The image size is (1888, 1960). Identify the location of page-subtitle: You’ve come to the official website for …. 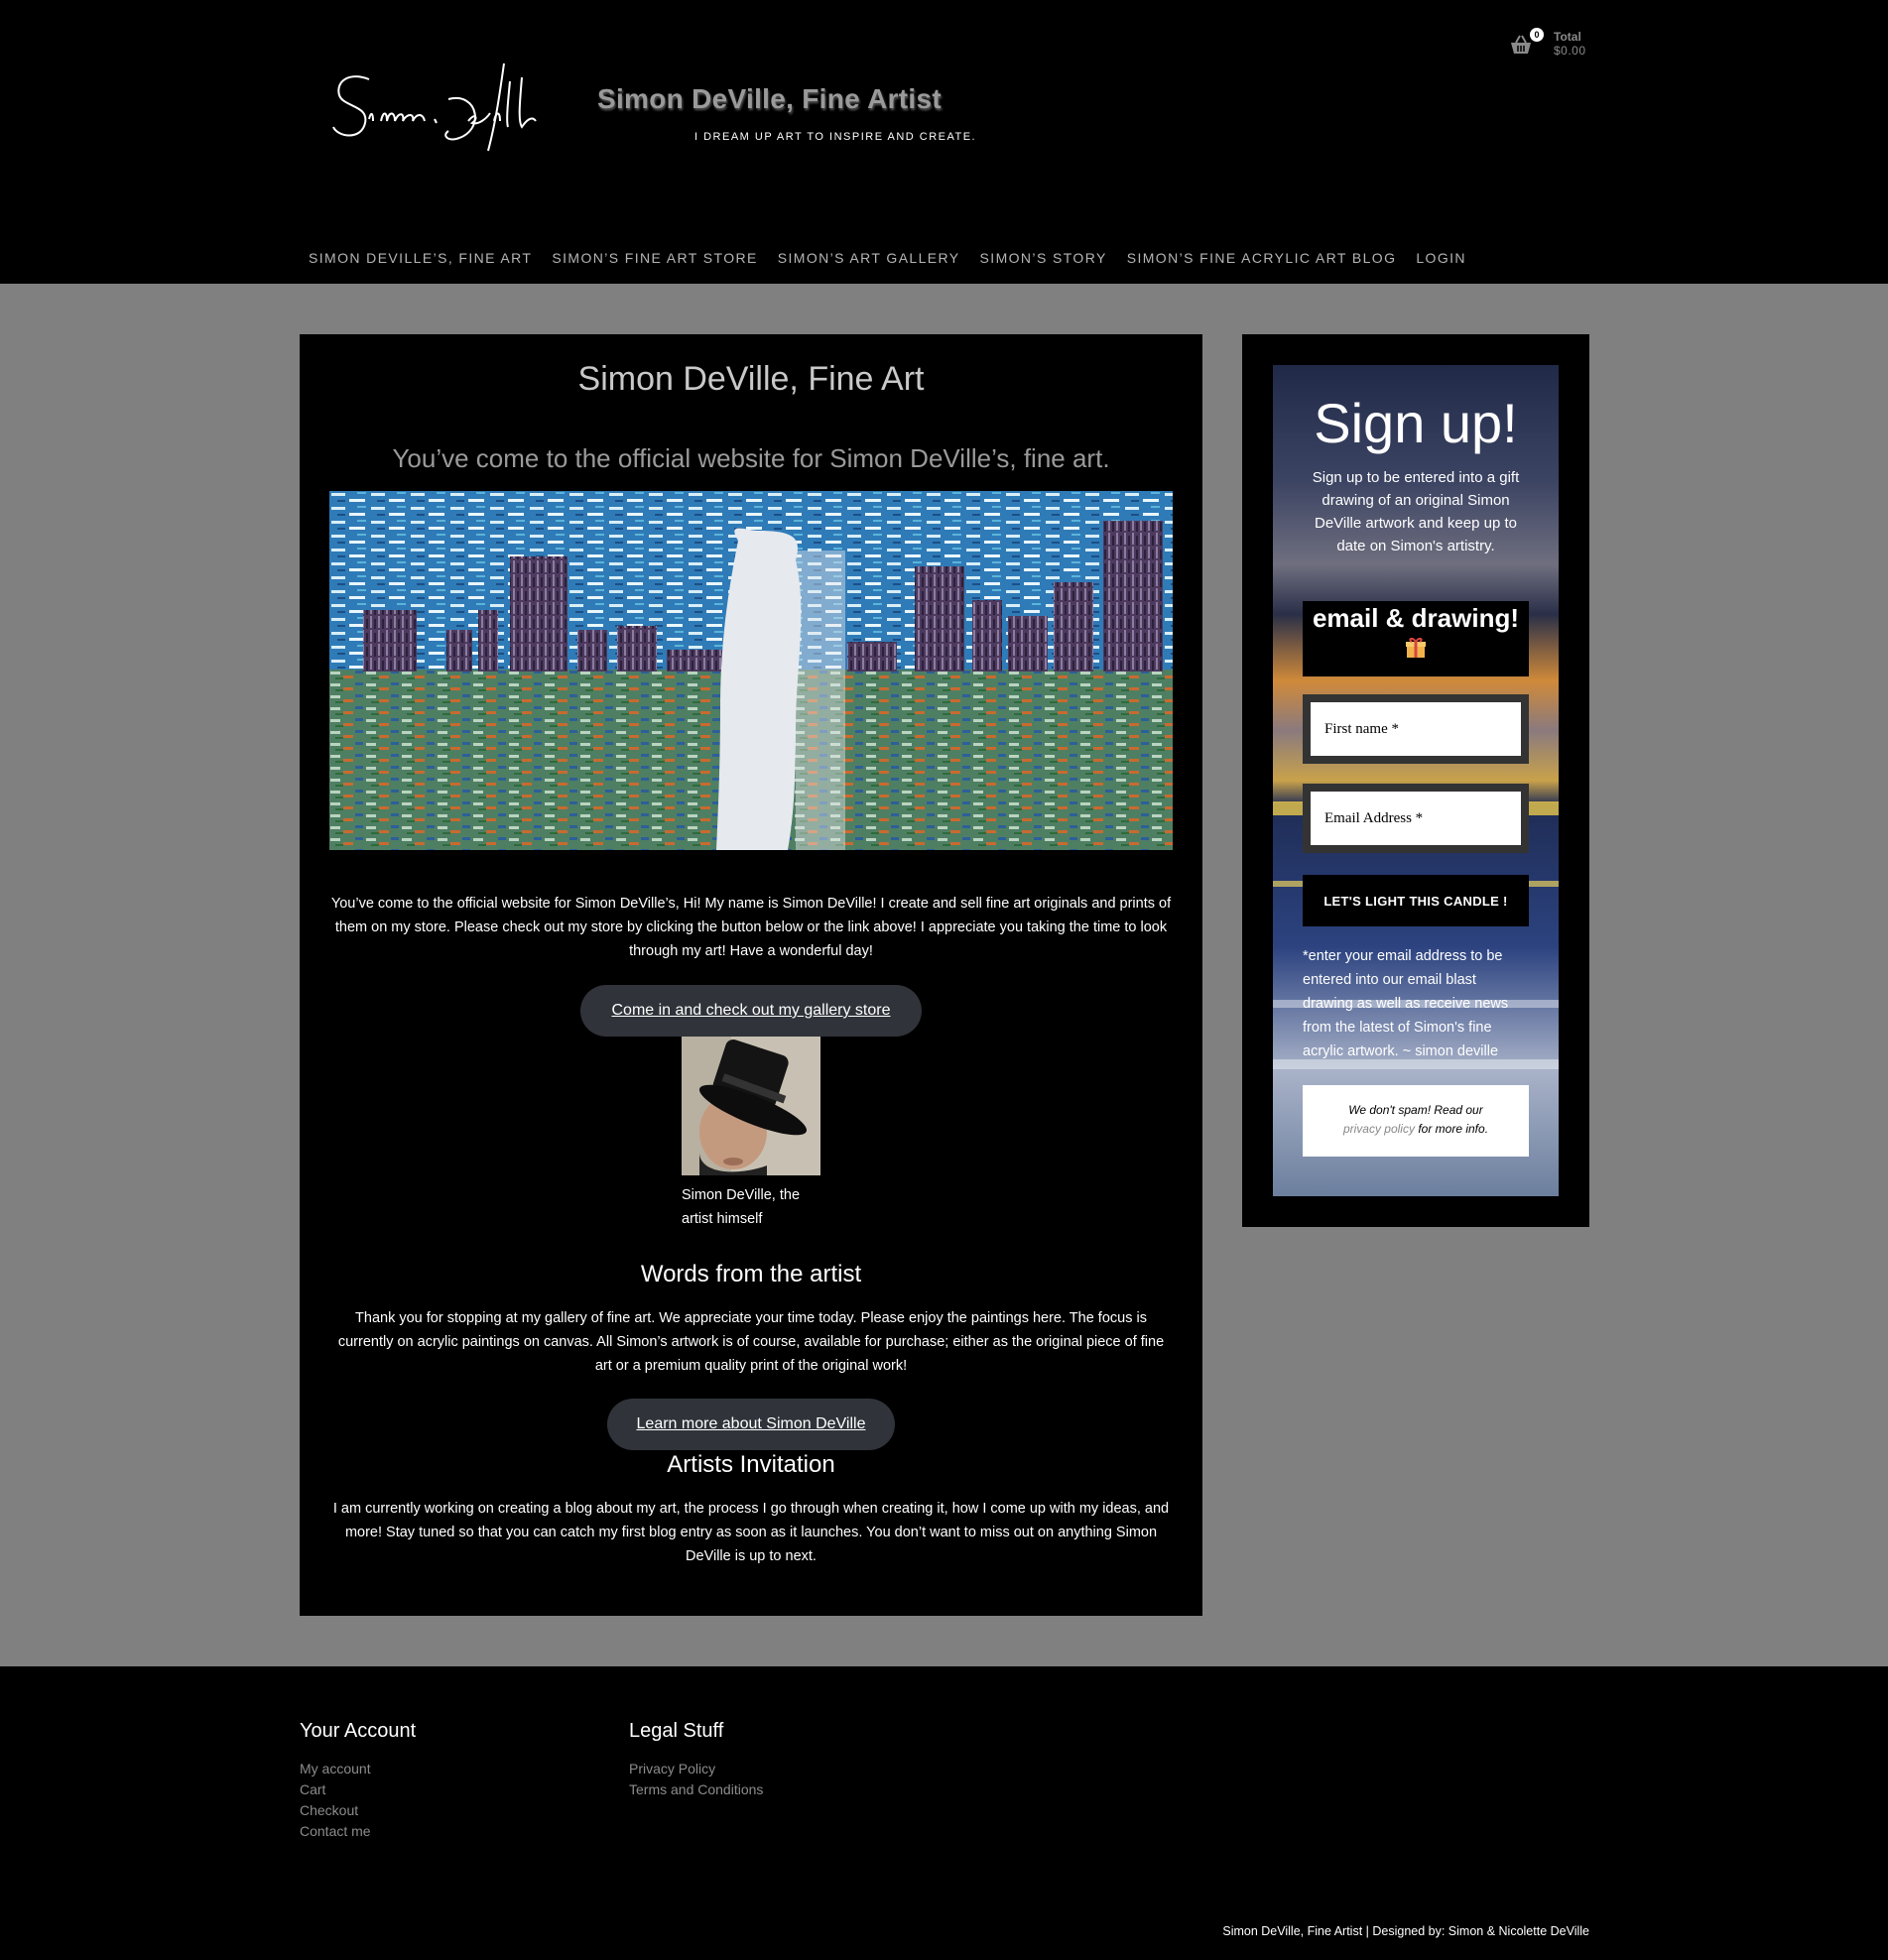
(751, 458).